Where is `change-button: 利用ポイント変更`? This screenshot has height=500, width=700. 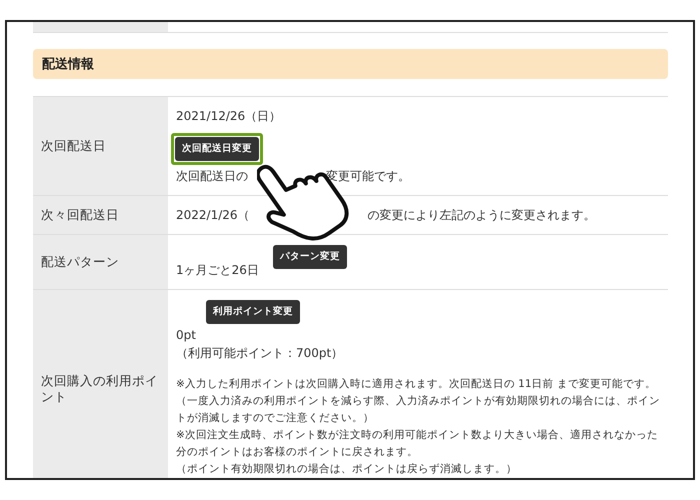
change-button: 利用ポイント変更 is located at coordinates (253, 312).